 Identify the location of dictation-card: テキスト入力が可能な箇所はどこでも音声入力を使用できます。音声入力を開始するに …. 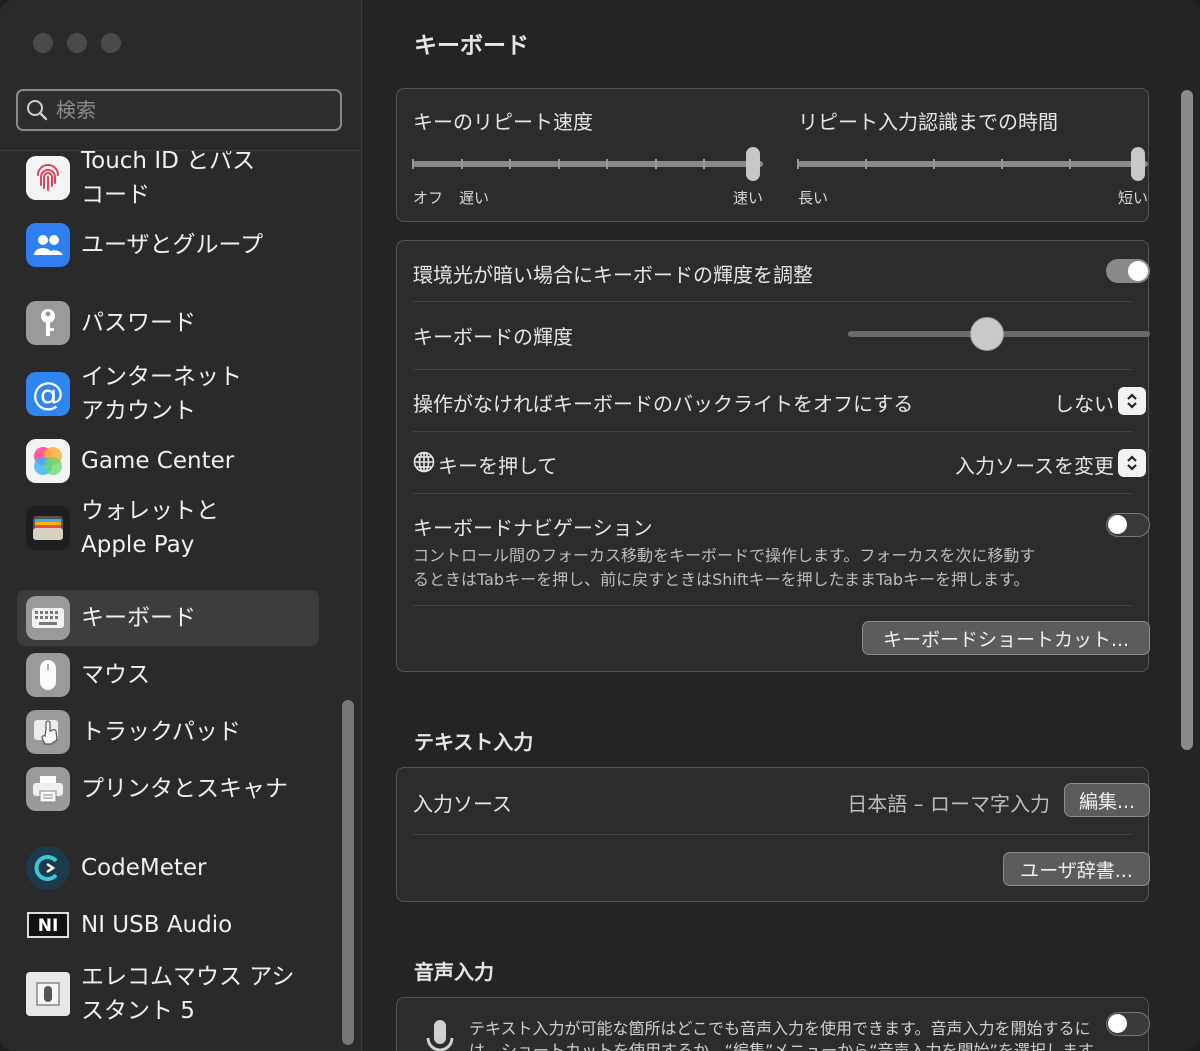
(773, 1024).